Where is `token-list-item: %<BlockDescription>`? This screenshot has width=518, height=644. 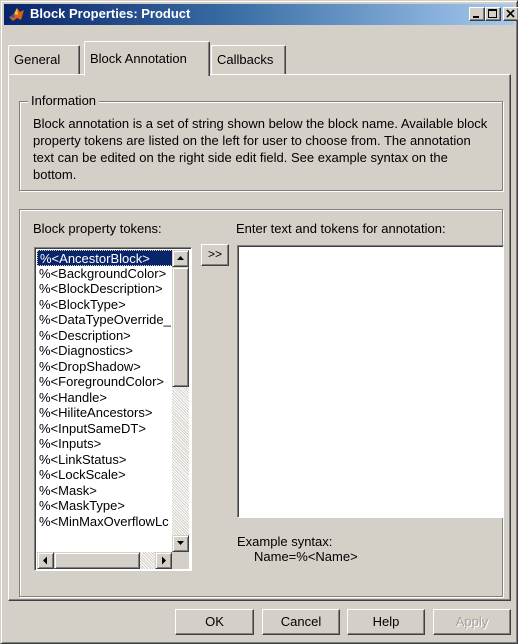 token-list-item: %<BlockDescription> is located at coordinates (105, 289).